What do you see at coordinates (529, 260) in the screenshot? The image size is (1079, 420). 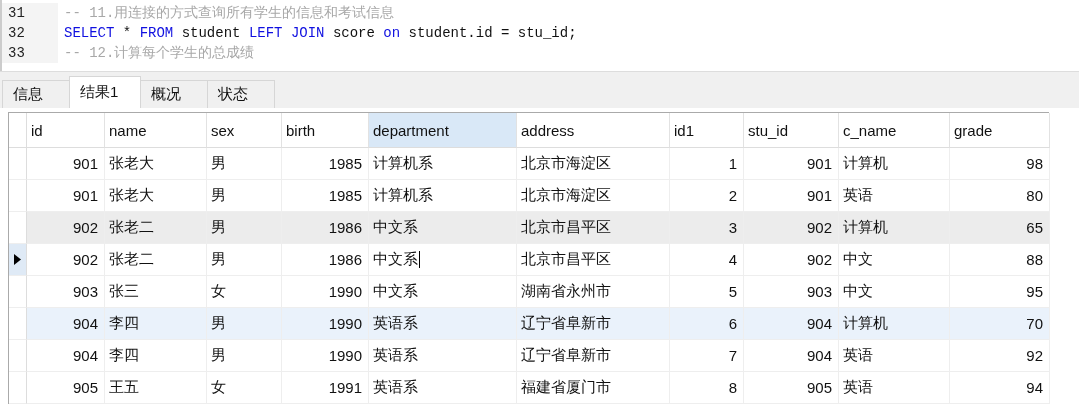 I see `table-row: 902 张老二 男 1986 中文系 北京市昌平区 4 902 中文 88` at bounding box center [529, 260].